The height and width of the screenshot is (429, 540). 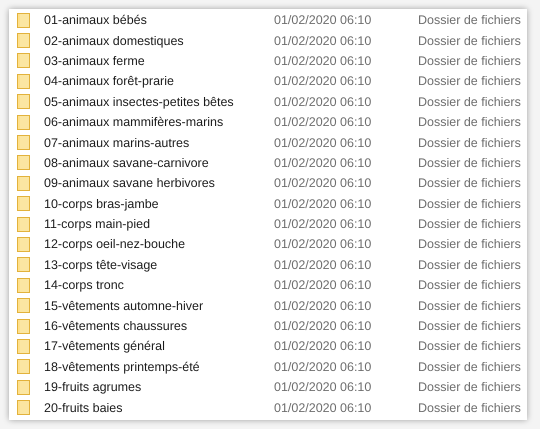 What do you see at coordinates (159, 367) in the screenshot?
I see `folder-name: 18-vêtements printemps-été` at bounding box center [159, 367].